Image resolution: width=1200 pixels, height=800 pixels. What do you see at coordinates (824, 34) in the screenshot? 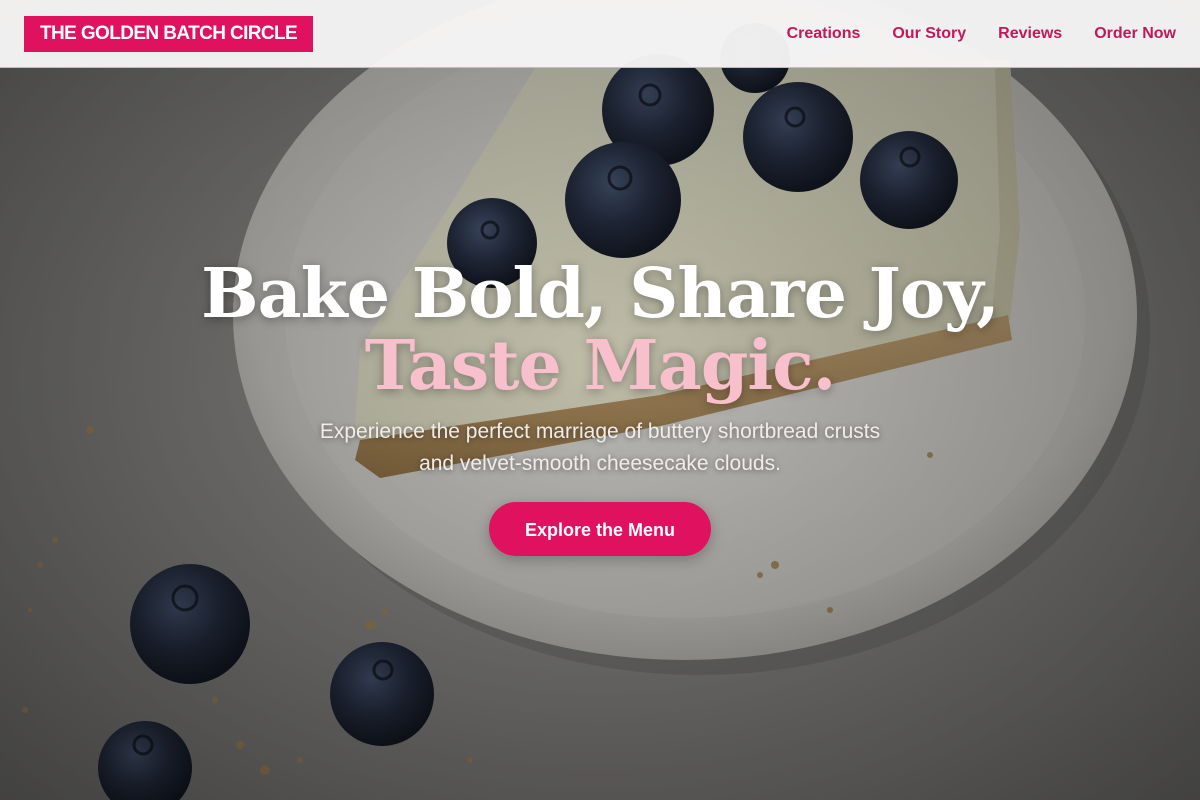
I see `nav-link-creations: Creations` at bounding box center [824, 34].